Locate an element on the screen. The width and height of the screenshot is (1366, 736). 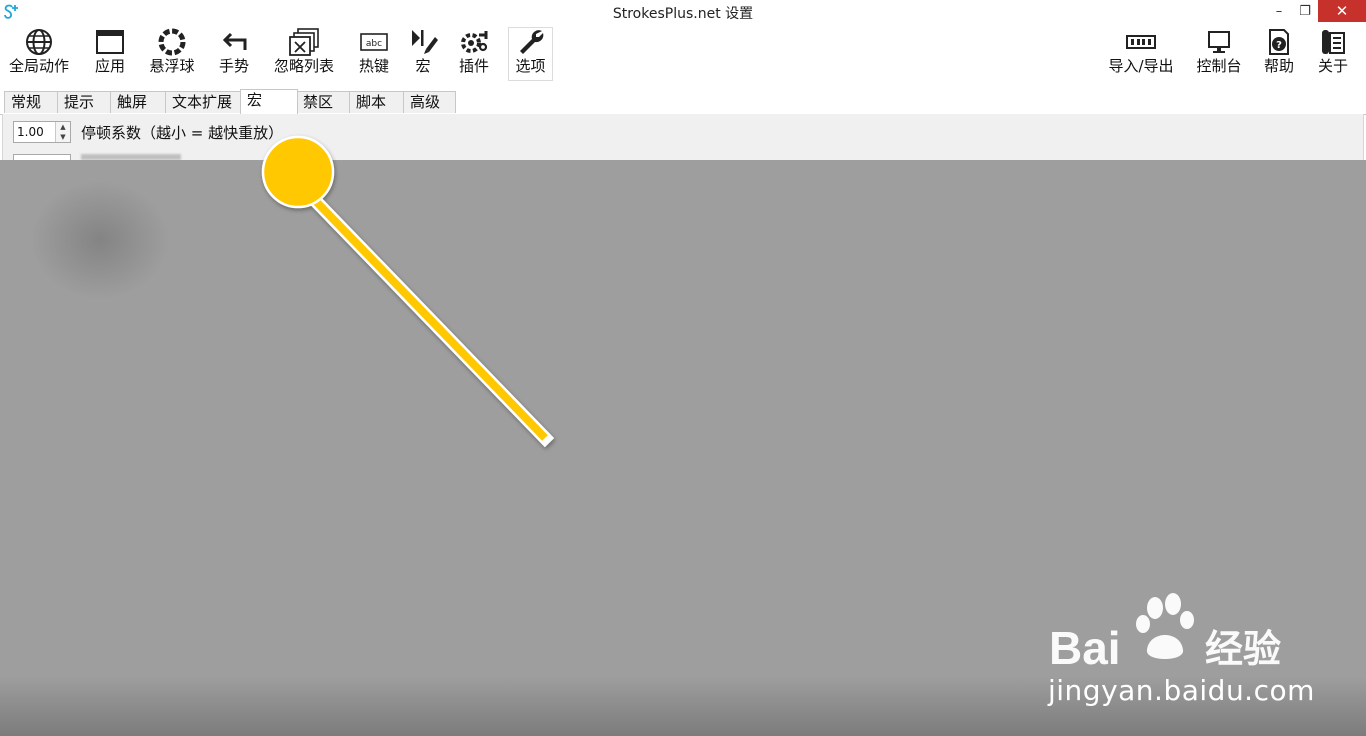
toolbar-help: ? 帮助 is located at coordinates (1279, 54).